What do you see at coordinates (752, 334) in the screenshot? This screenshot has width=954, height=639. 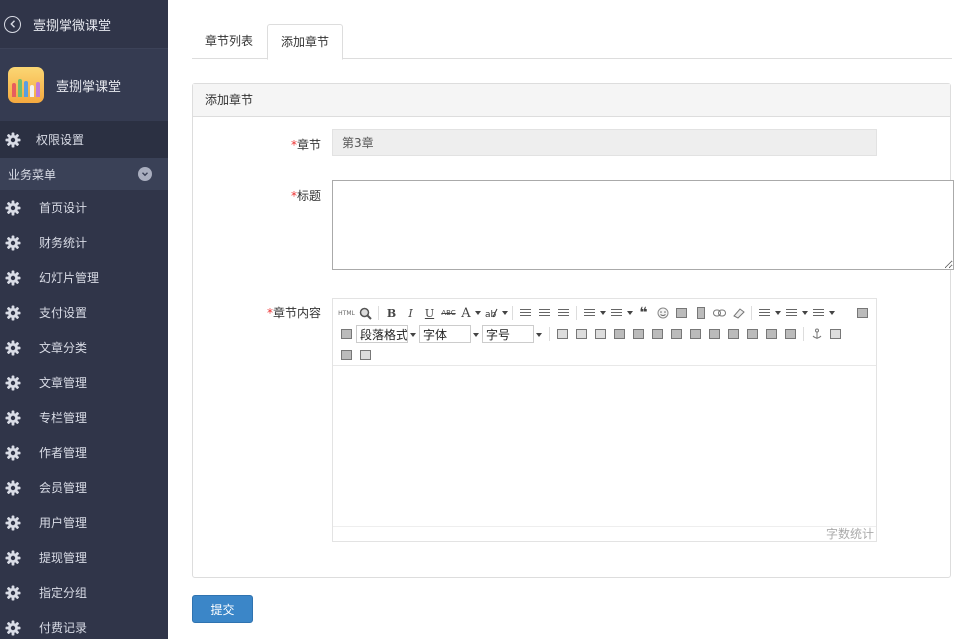 I see `table-grid-icon` at bounding box center [752, 334].